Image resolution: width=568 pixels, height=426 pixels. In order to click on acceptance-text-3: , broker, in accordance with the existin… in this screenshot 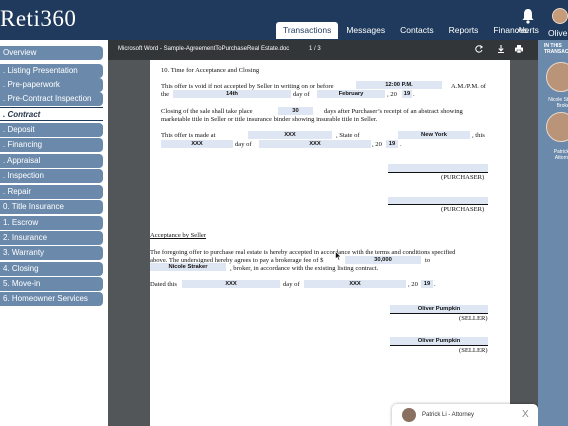, I will do `click(304, 268)`.